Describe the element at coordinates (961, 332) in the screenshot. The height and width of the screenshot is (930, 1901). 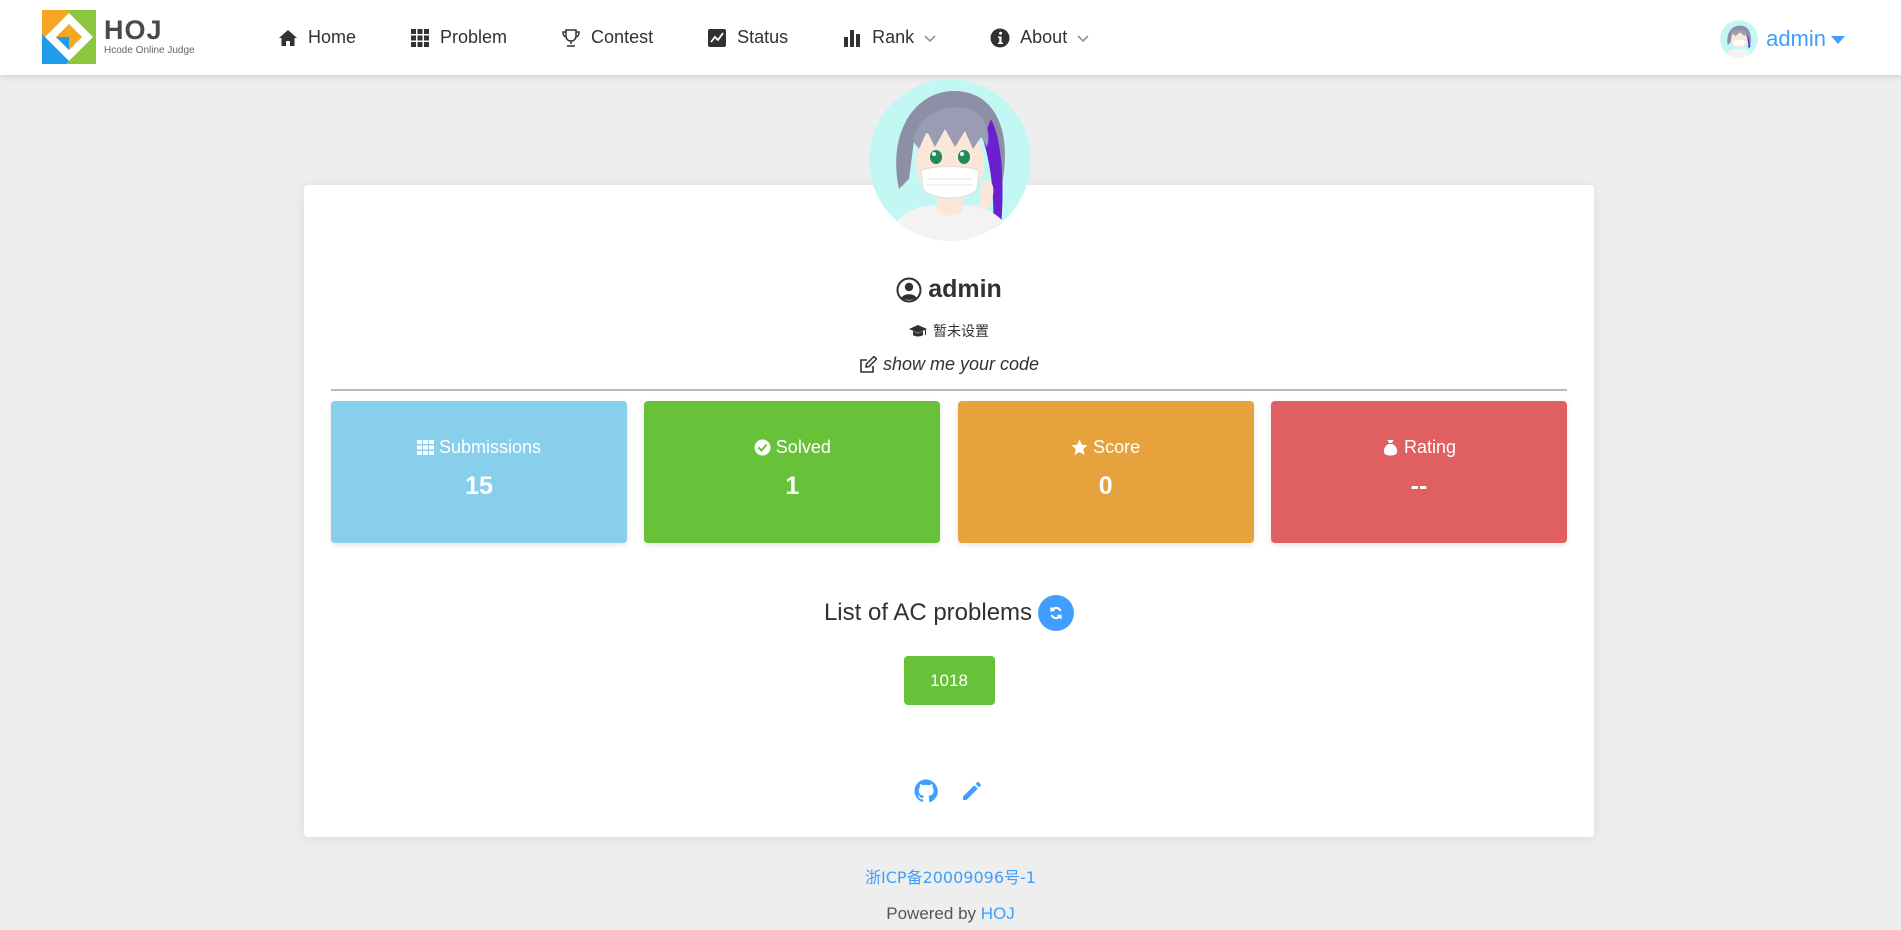
I see `profile-school-text: 暂未设置` at that location.